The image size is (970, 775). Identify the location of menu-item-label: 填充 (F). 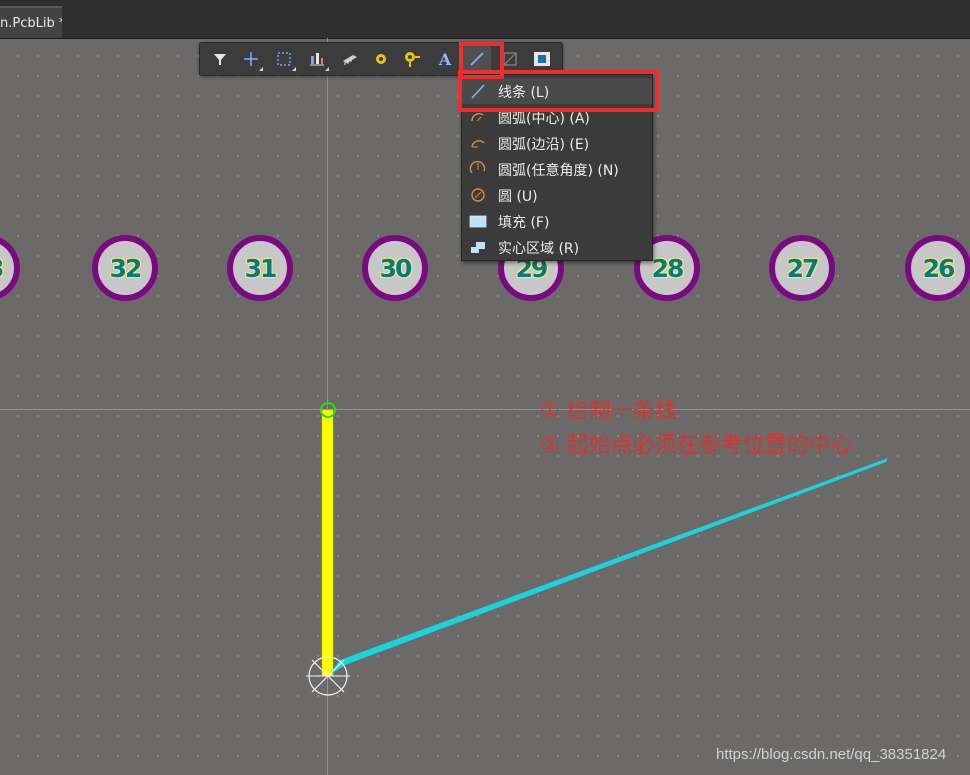
(524, 223).